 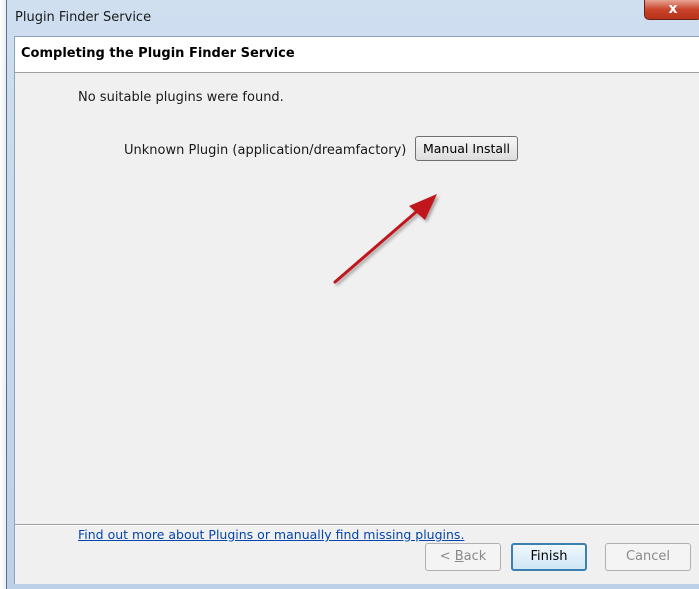 I want to click on cancel-button: Cancel, so click(x=648, y=557).